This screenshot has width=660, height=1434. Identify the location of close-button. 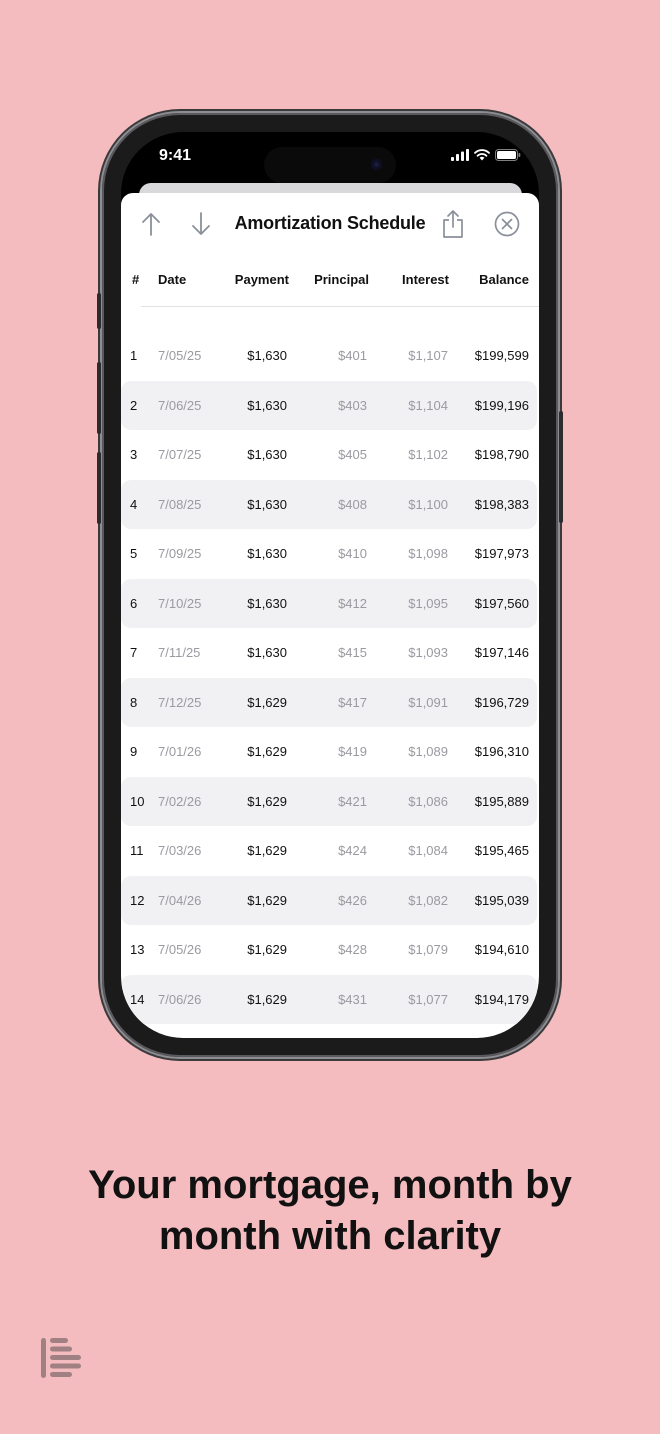
(507, 224).